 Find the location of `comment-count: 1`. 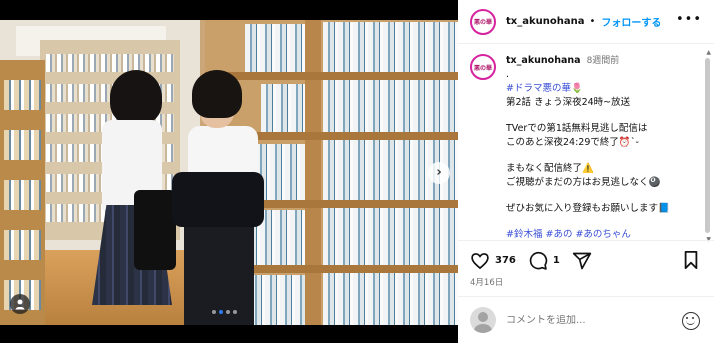

comment-count: 1 is located at coordinates (556, 260).